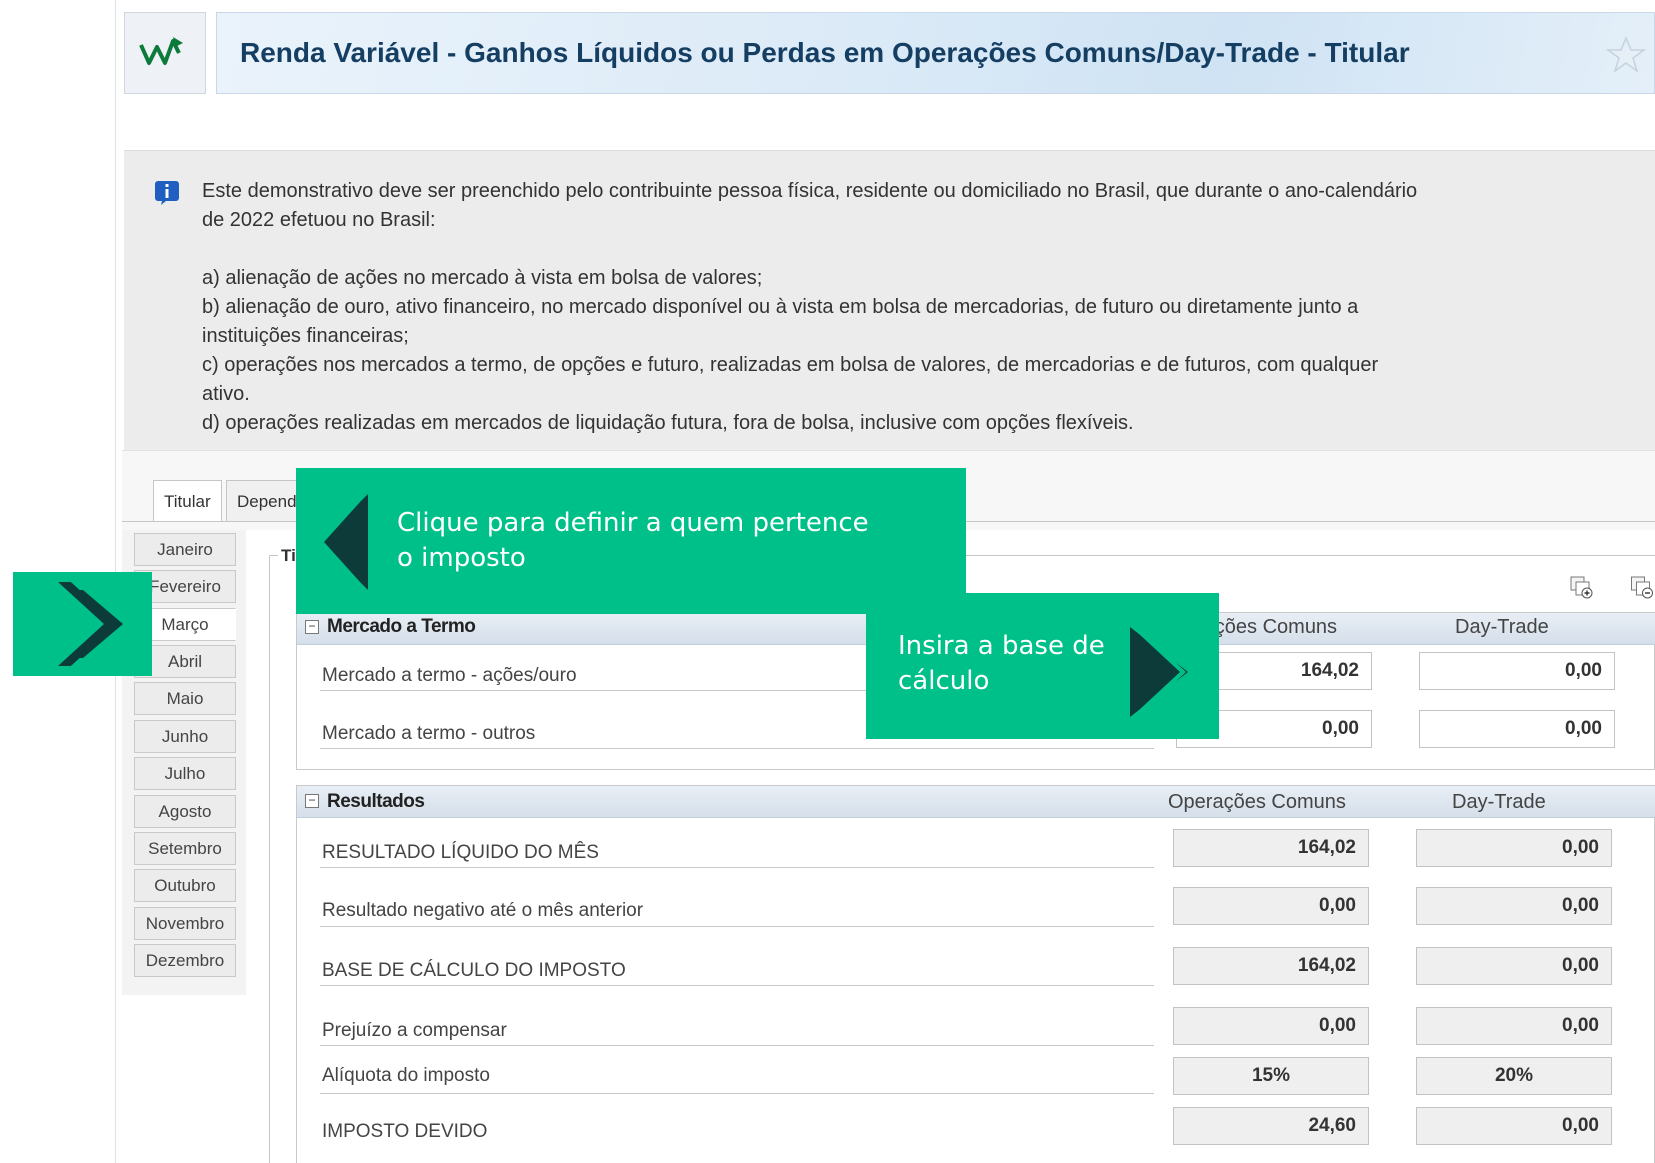  What do you see at coordinates (405, 1131) in the screenshot?
I see `result-row-label: IMPOSTO DEVIDO` at bounding box center [405, 1131].